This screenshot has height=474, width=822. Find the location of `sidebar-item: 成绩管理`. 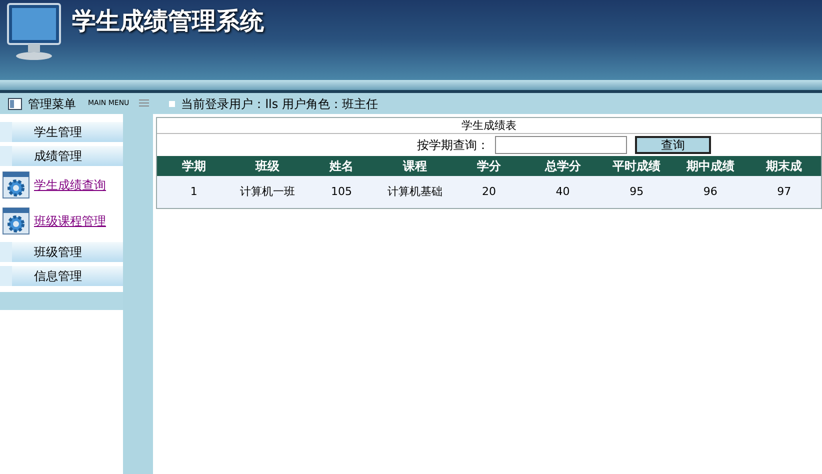

sidebar-item: 成绩管理 is located at coordinates (61, 156).